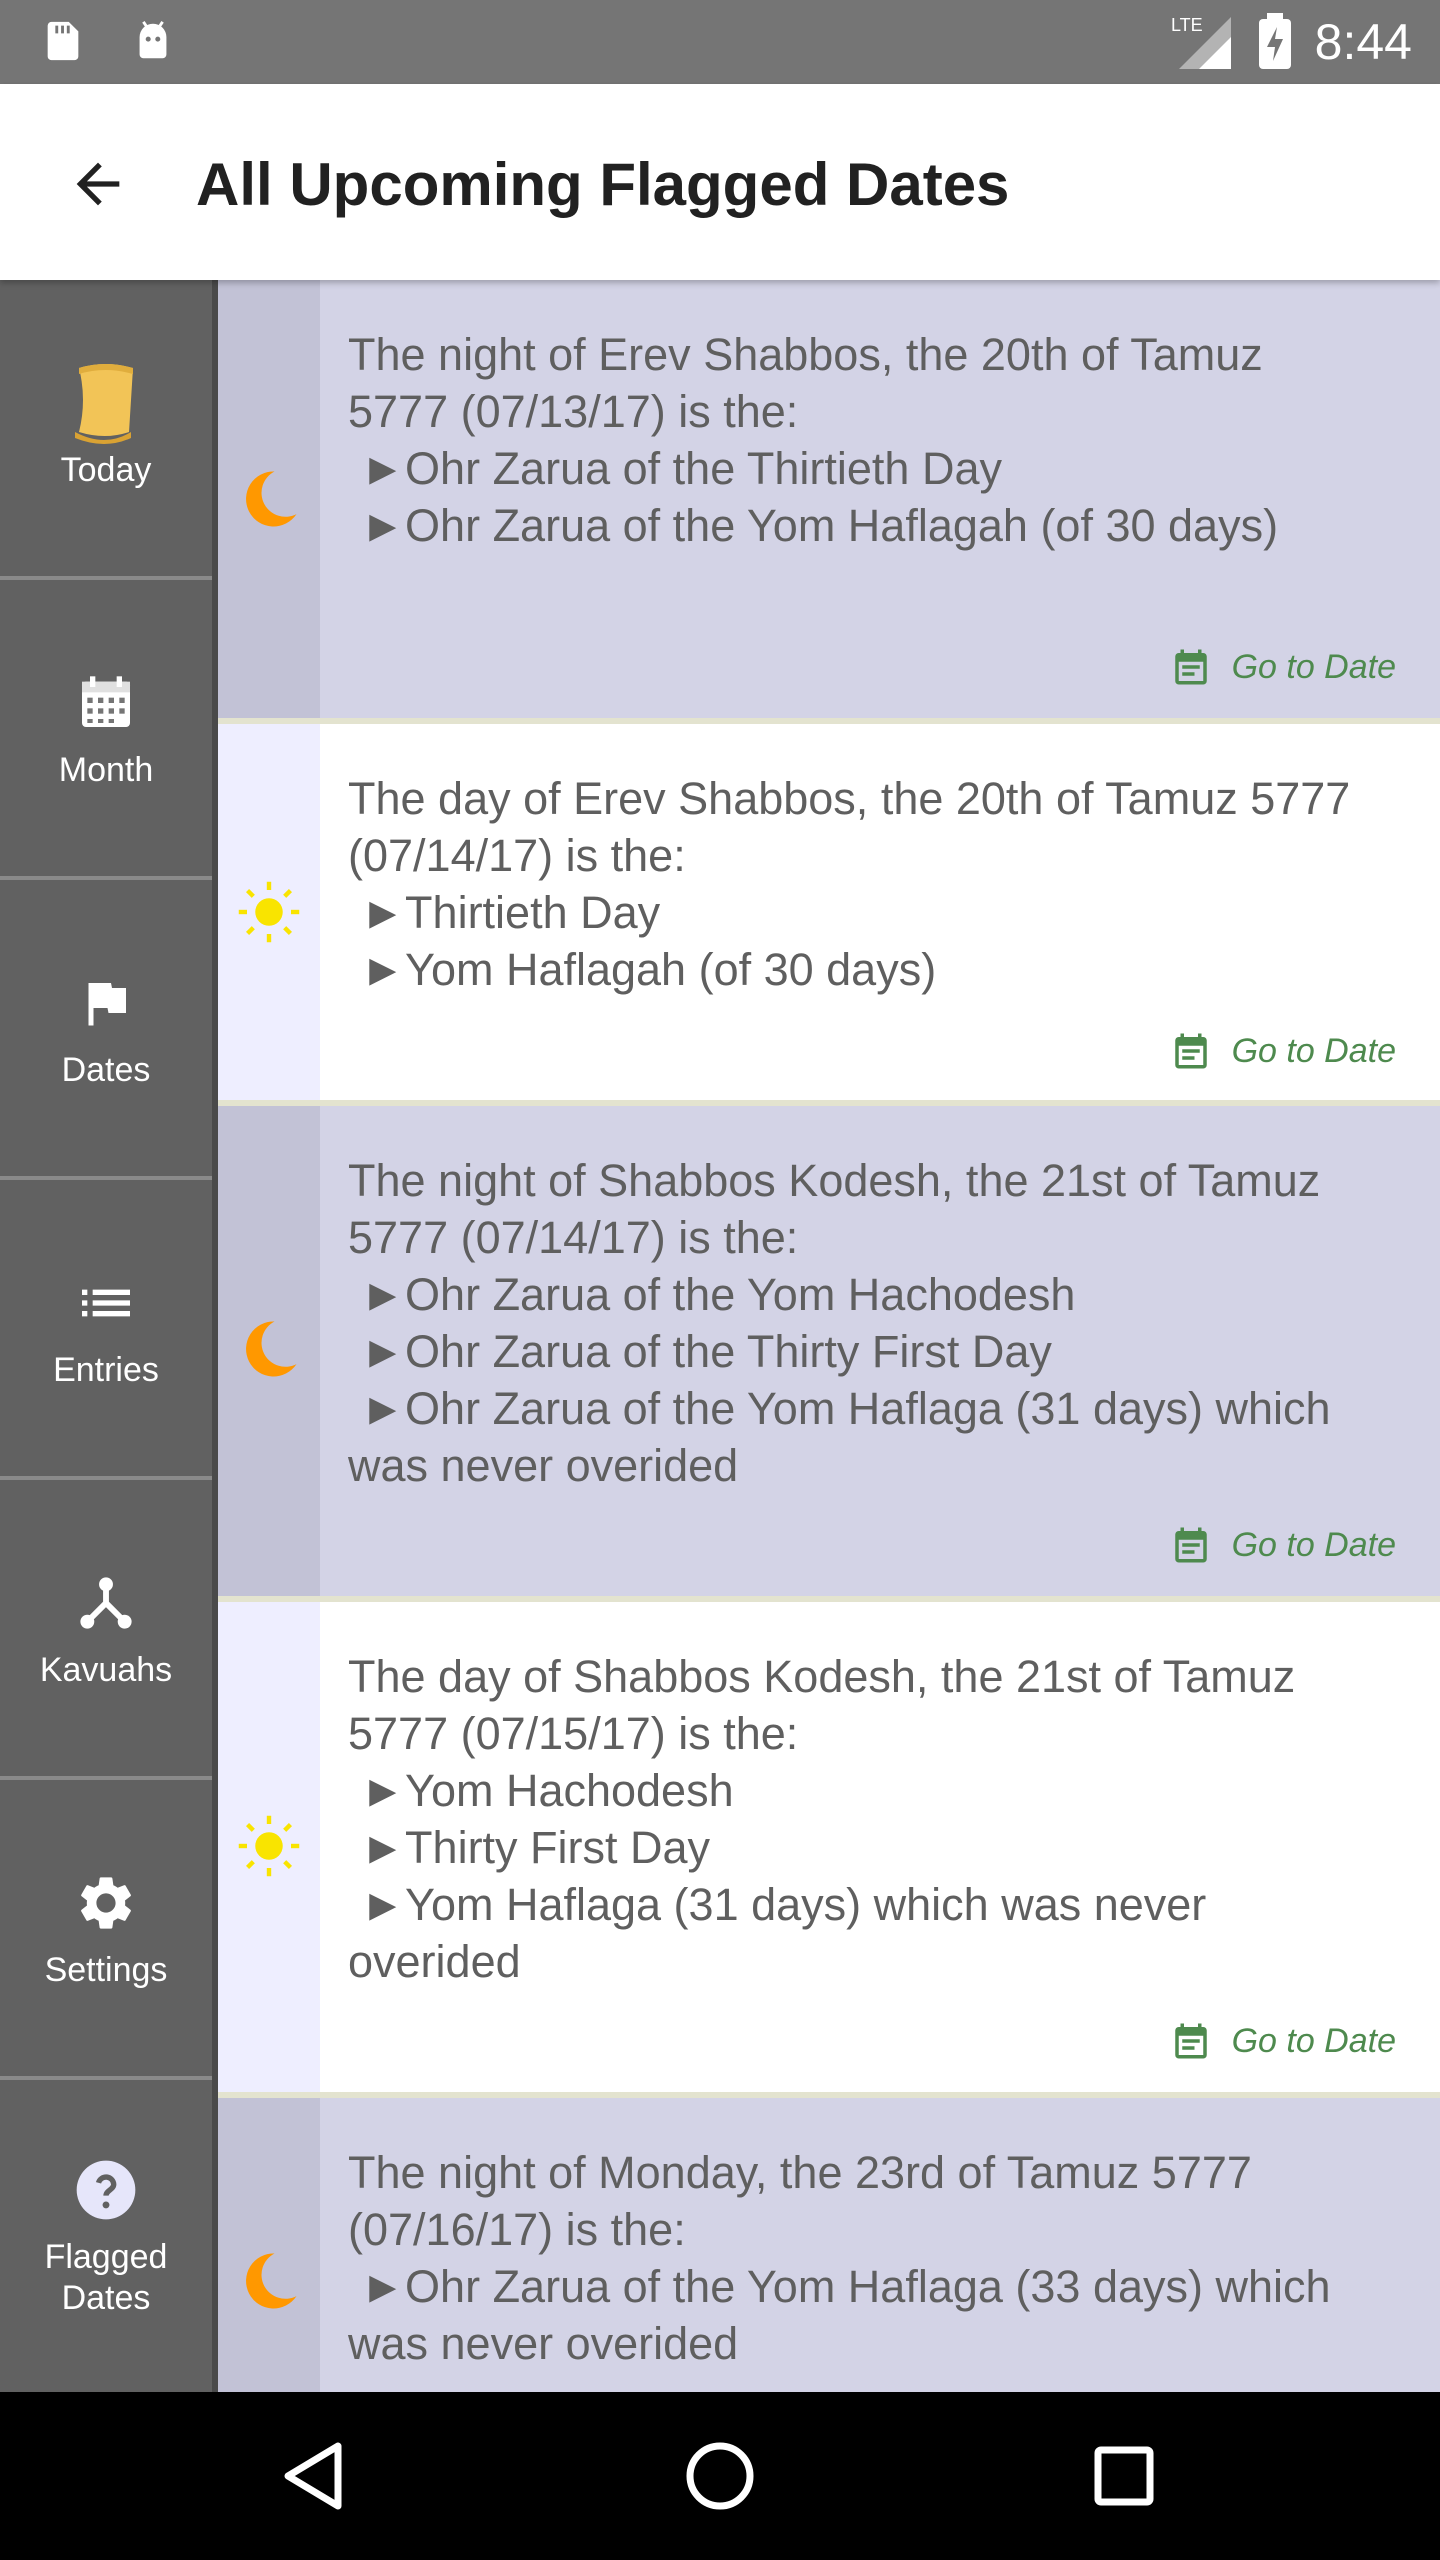 This screenshot has height=2560, width=1440. What do you see at coordinates (106, 1669) in the screenshot?
I see `sidebar-label-kavuahs: Kavuahs` at bounding box center [106, 1669].